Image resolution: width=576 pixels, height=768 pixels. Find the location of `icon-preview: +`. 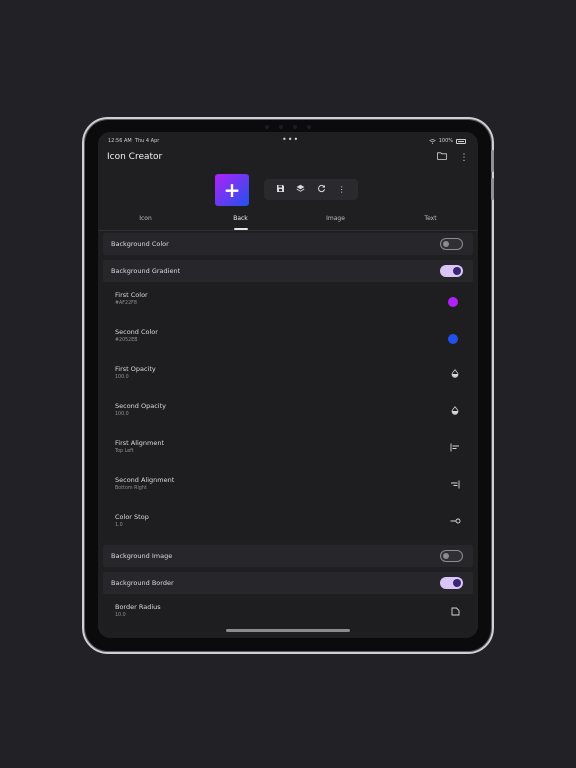

icon-preview: + is located at coordinates (232, 190).